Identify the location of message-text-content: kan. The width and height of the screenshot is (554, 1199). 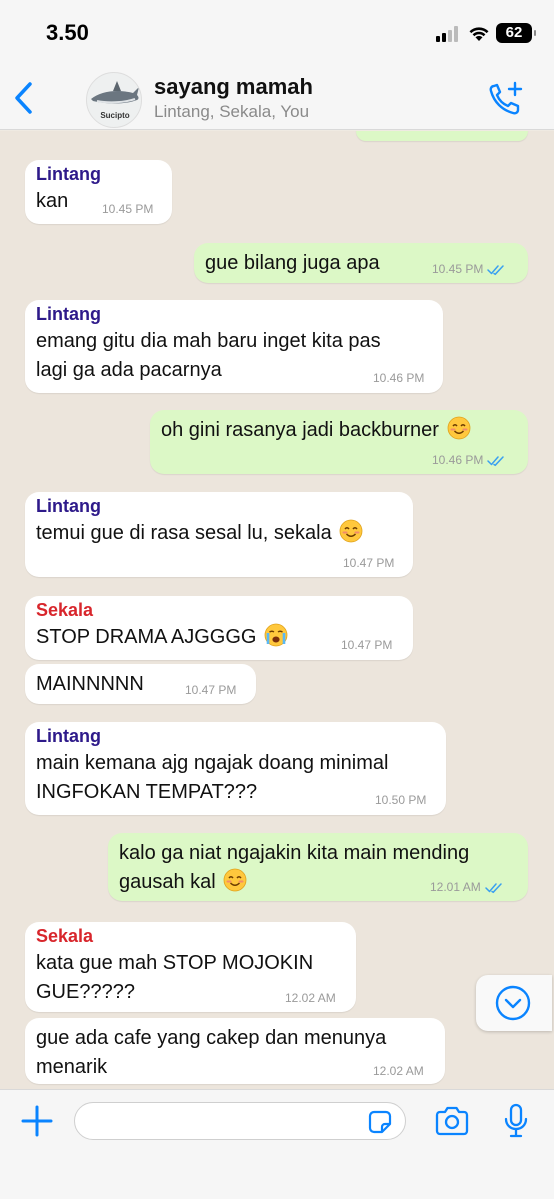
(52, 201).